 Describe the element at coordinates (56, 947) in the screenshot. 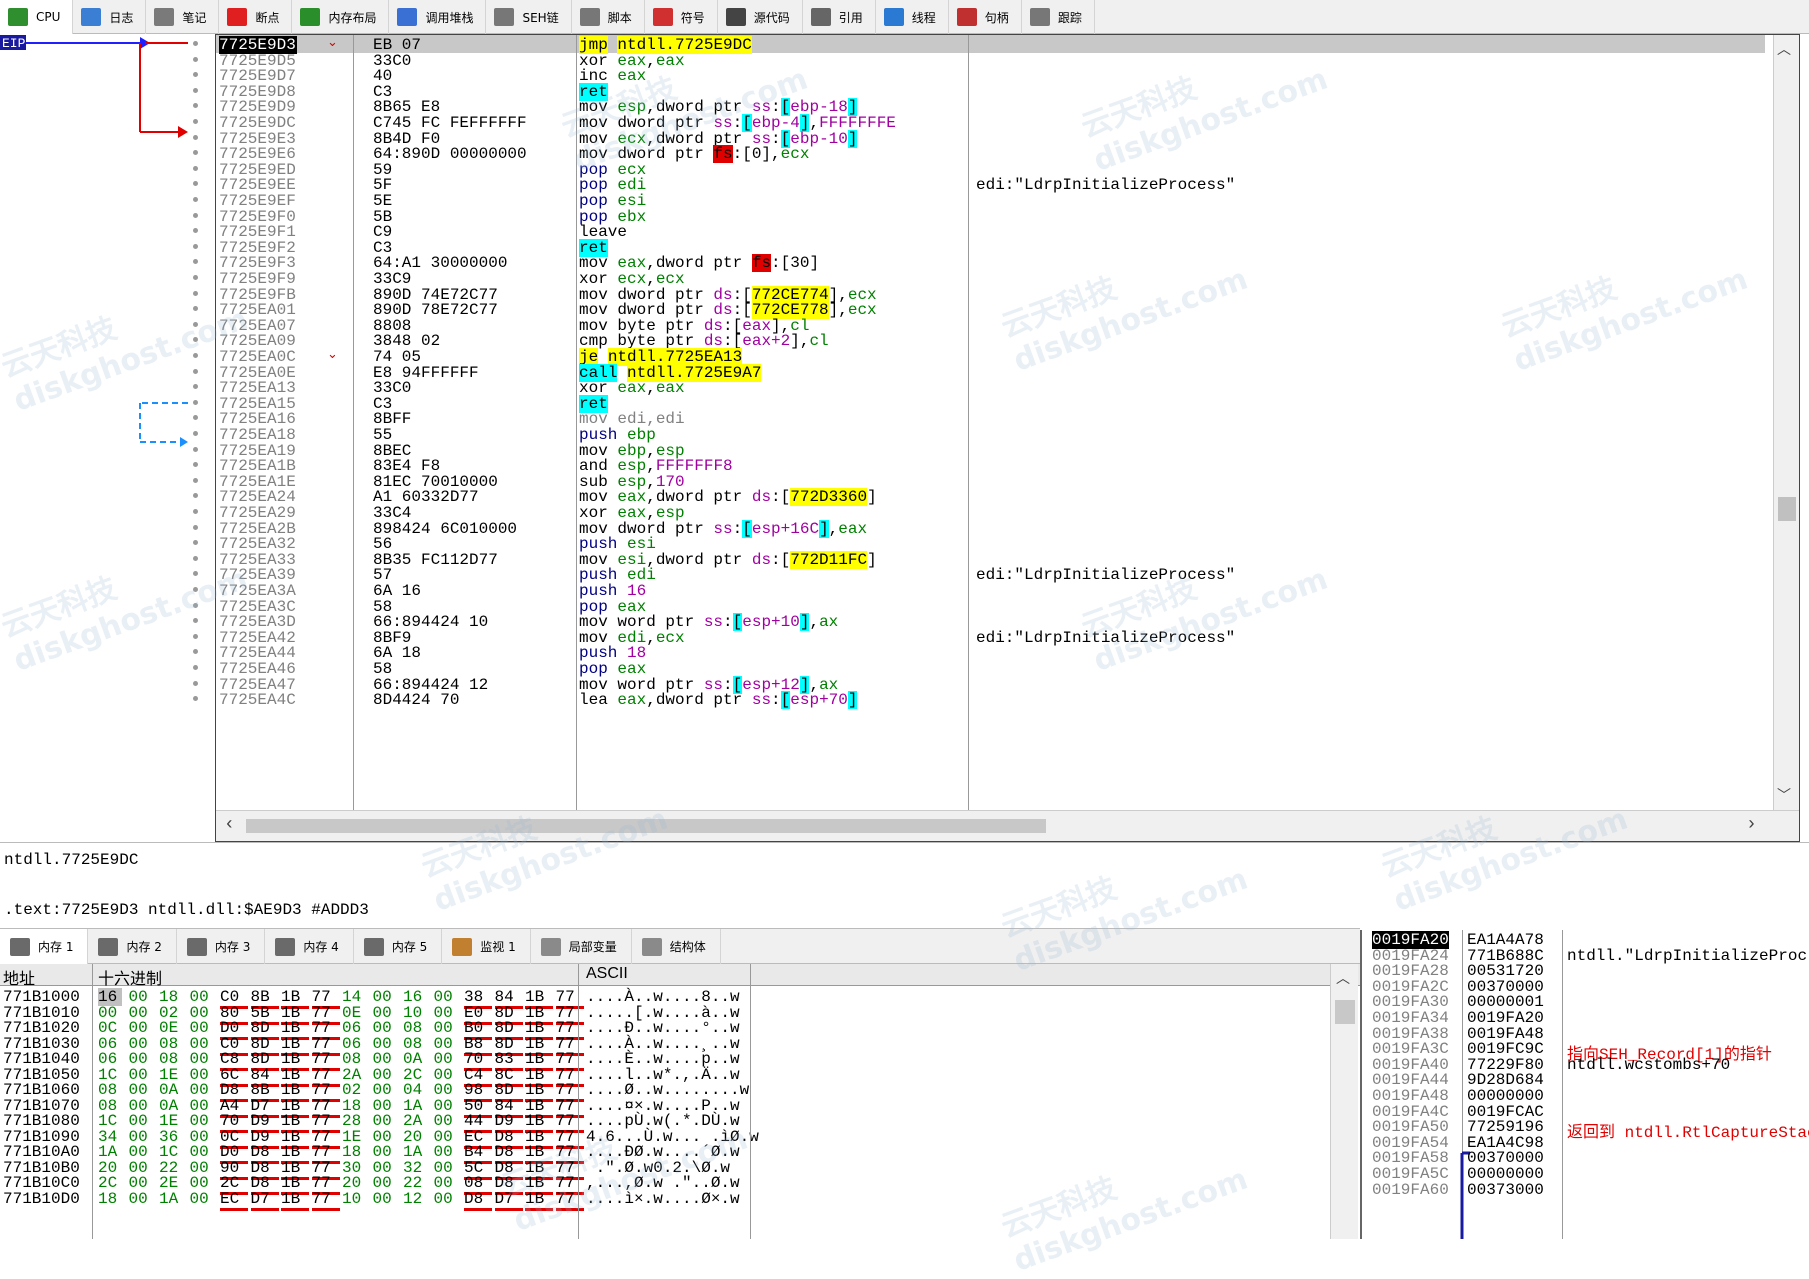

I see `dump-tab-label: 内存 1` at that location.